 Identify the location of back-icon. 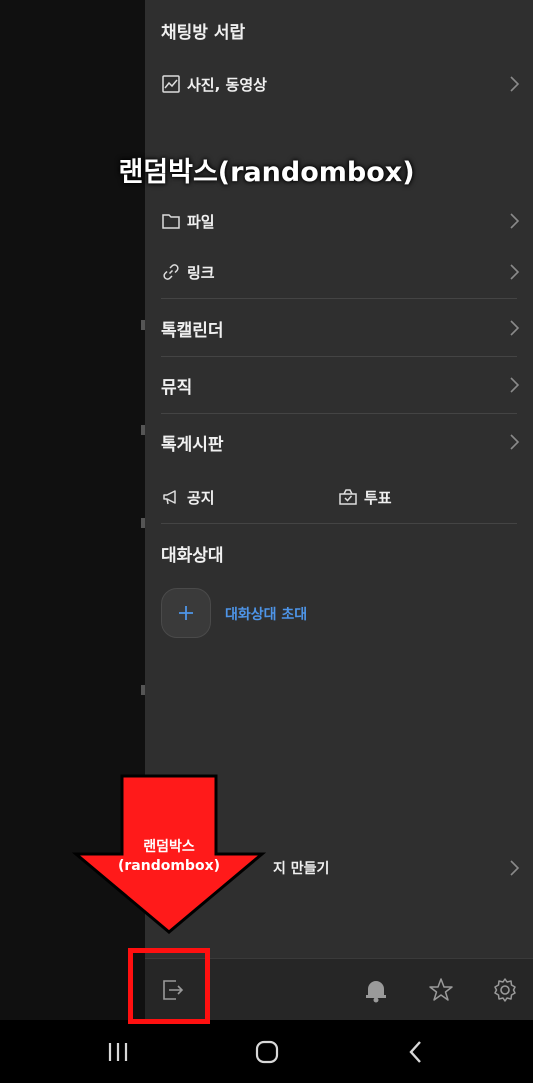
(416, 1052).